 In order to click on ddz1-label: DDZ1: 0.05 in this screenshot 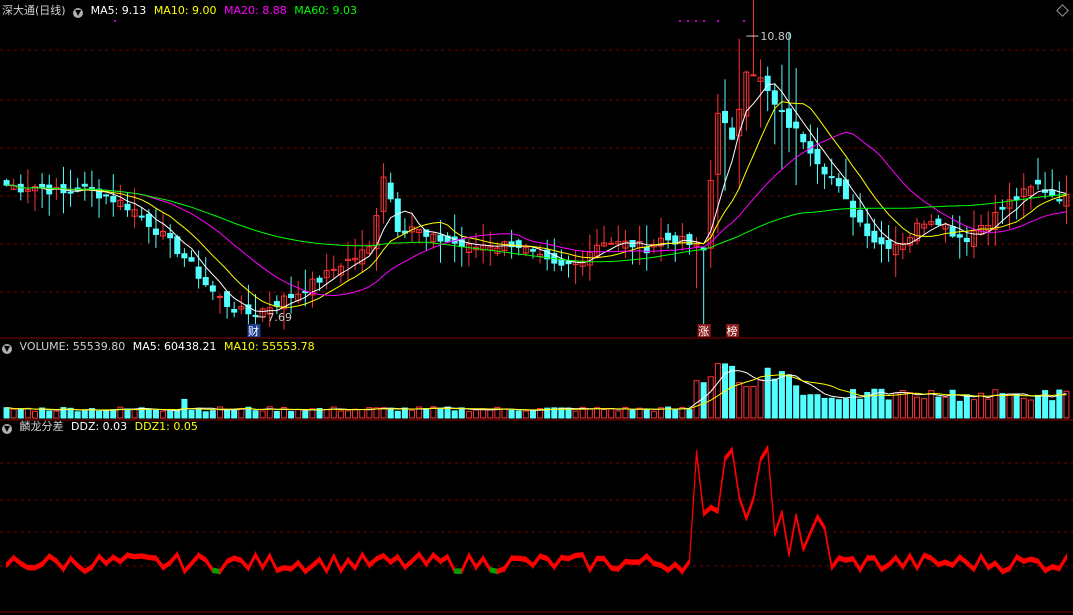, I will do `click(166, 426)`.